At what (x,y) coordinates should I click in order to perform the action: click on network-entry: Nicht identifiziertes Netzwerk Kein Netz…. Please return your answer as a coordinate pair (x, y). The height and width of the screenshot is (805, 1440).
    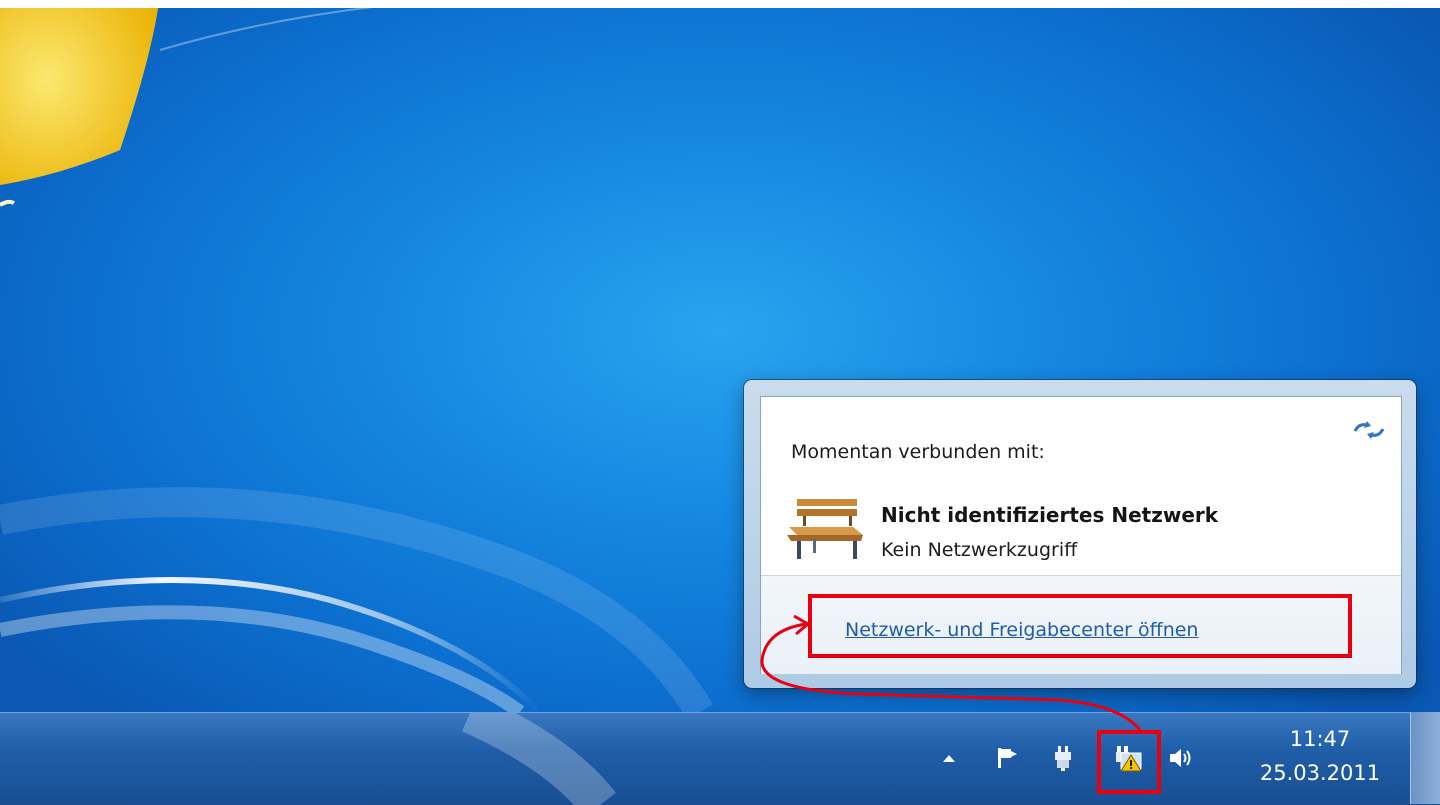
    Looking at the image, I should click on (1063, 532).